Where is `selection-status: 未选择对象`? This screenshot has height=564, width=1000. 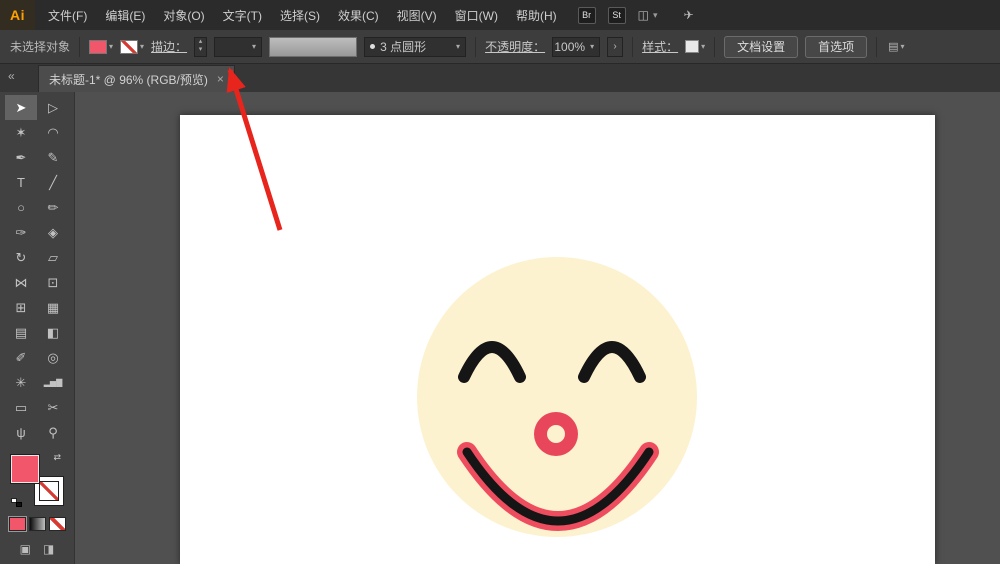 selection-status: 未选择对象 is located at coordinates (40, 47).